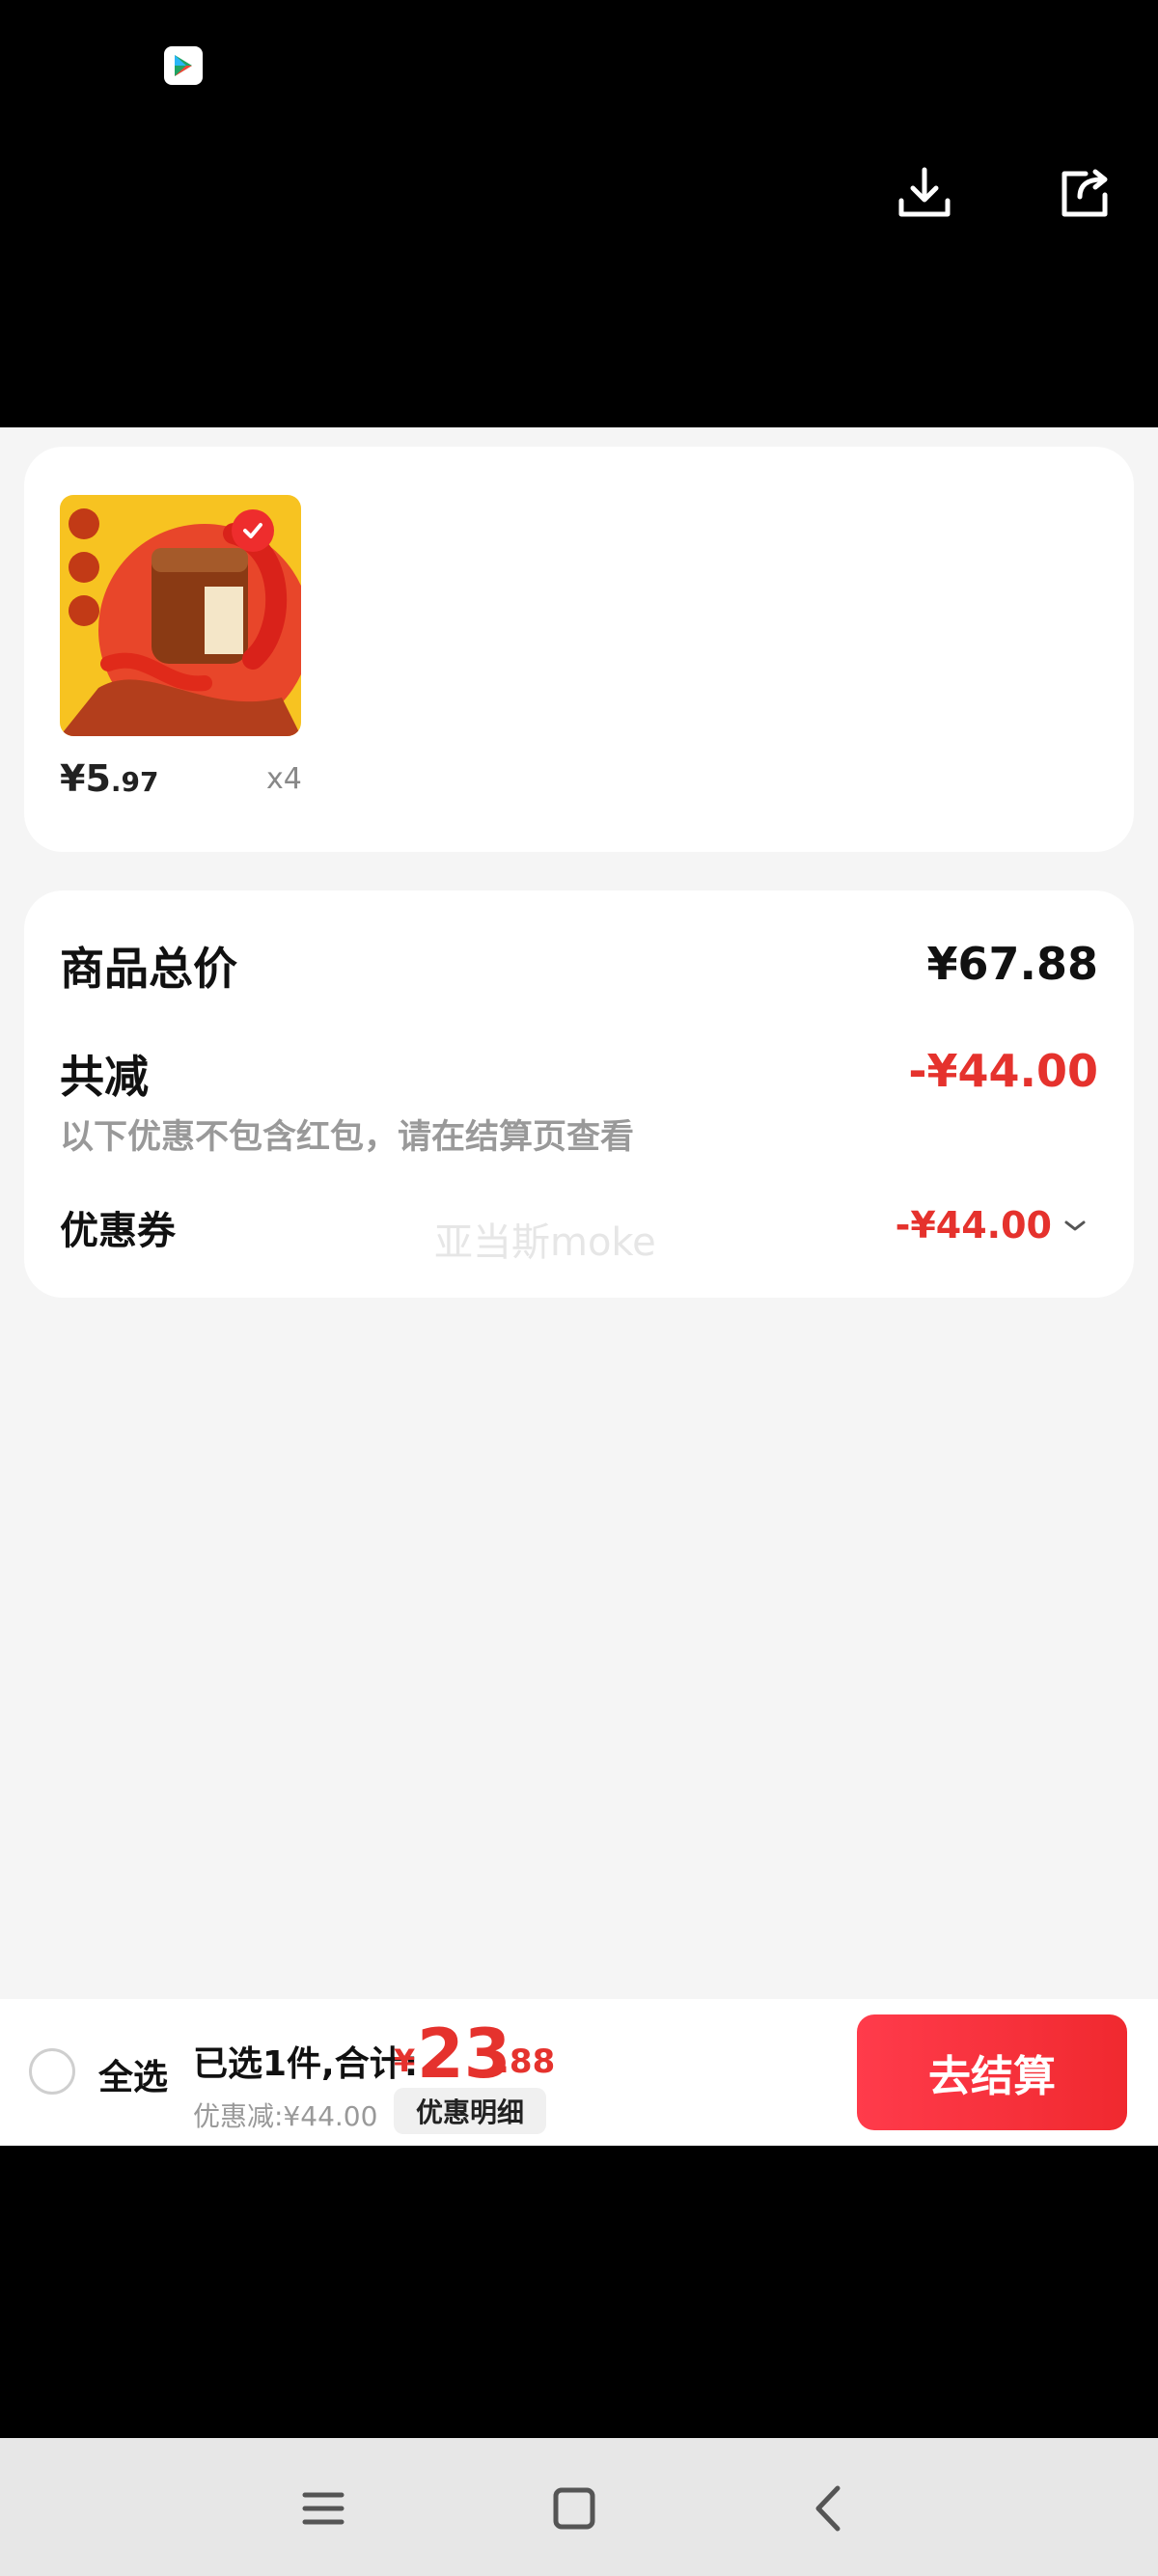 The image size is (1158, 2576). I want to click on home-square-icon, so click(574, 2509).